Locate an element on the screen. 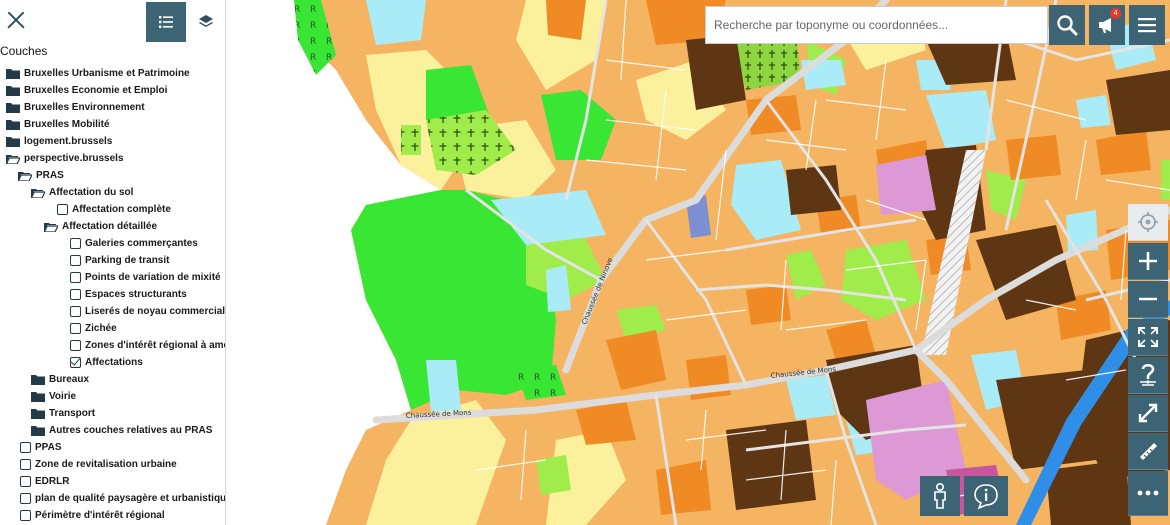 The image size is (1170, 525). layer-folder: Autres couches relatives au PRAS is located at coordinates (112, 430).